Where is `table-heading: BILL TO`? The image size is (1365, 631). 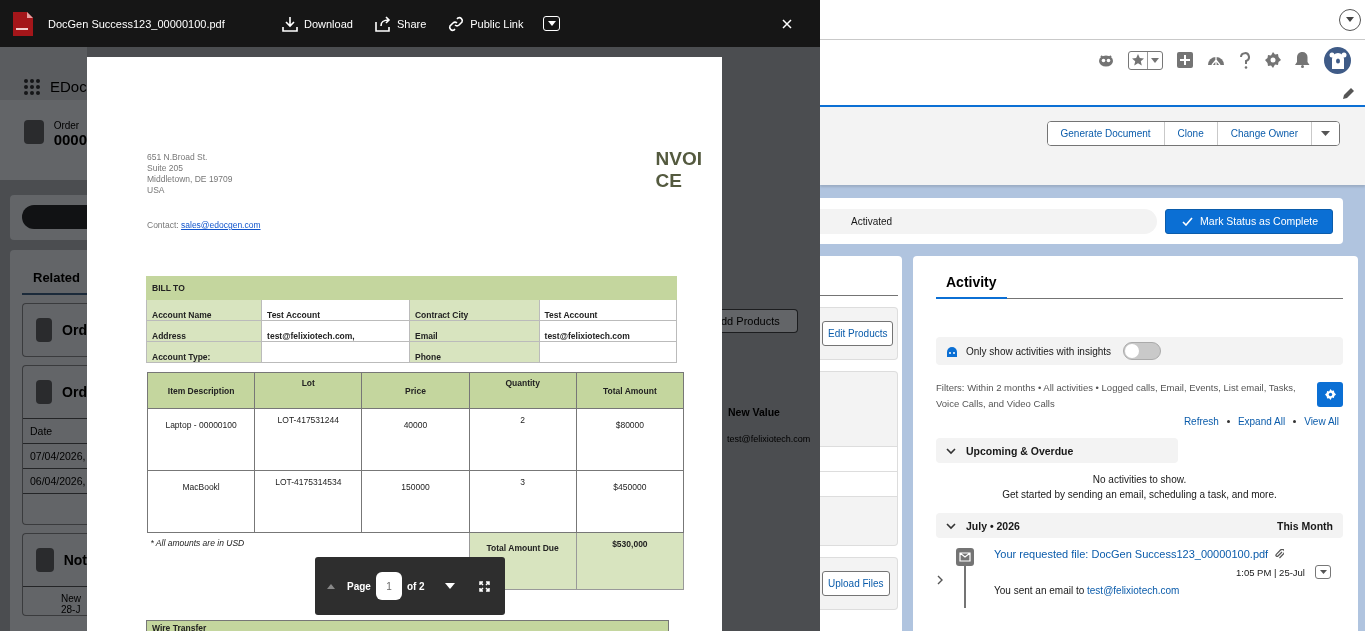 table-heading: BILL TO is located at coordinates (411, 288).